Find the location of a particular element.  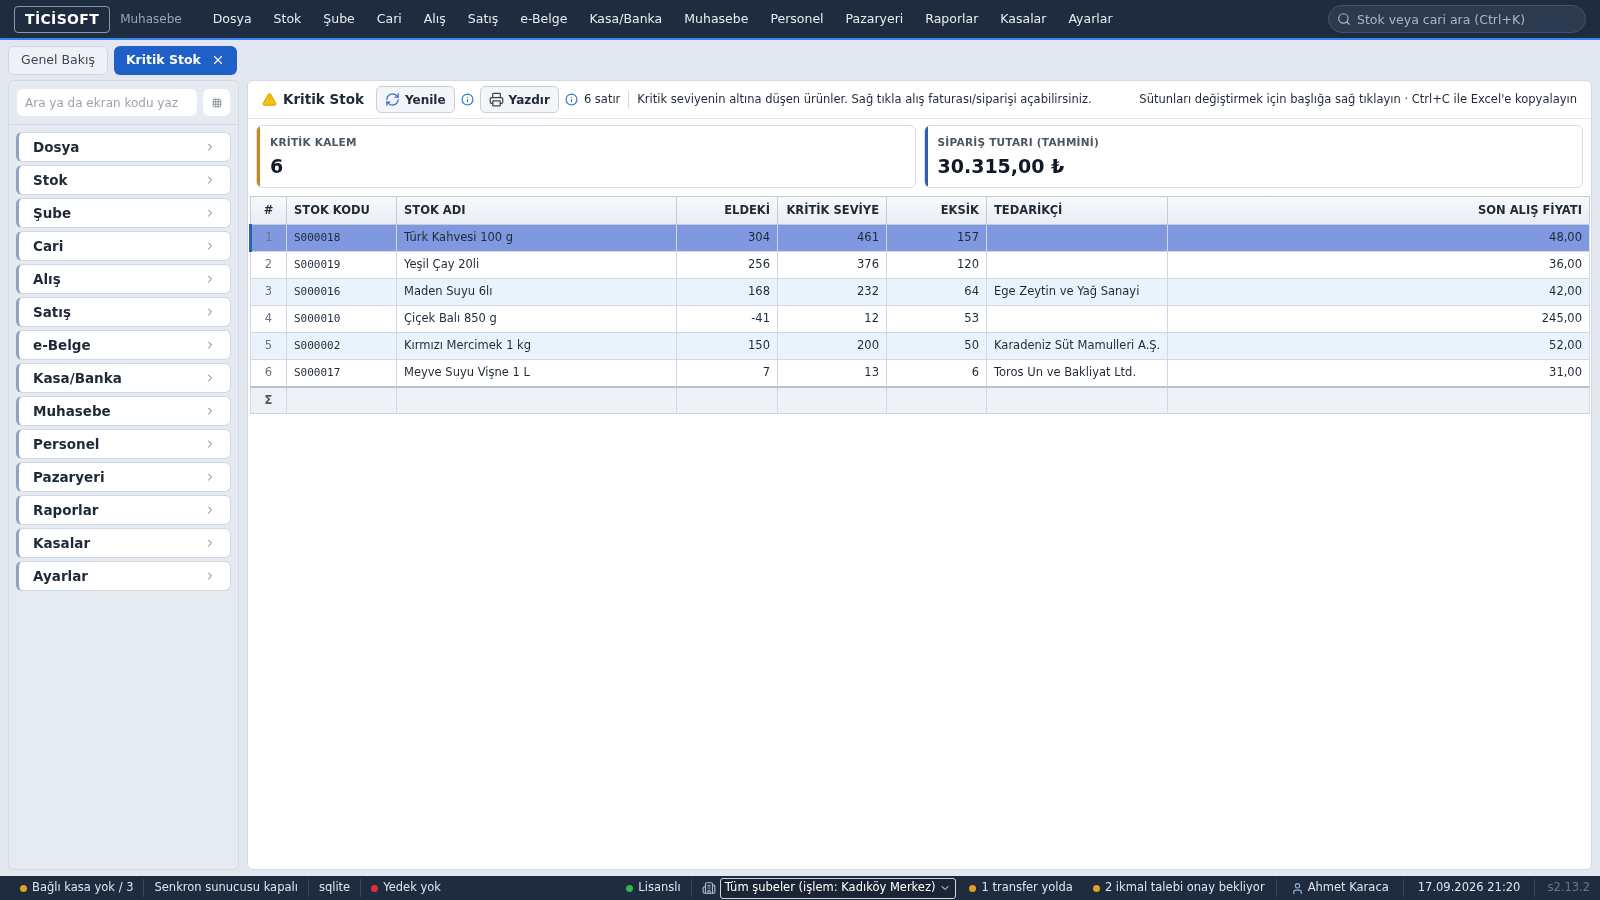

column-header: EKSİK is located at coordinates (936, 210).